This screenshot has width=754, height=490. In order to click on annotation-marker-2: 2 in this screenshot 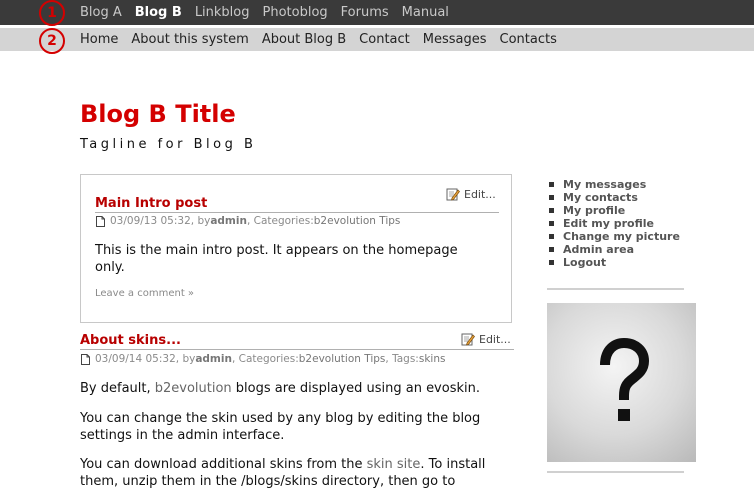, I will do `click(52, 41)`.